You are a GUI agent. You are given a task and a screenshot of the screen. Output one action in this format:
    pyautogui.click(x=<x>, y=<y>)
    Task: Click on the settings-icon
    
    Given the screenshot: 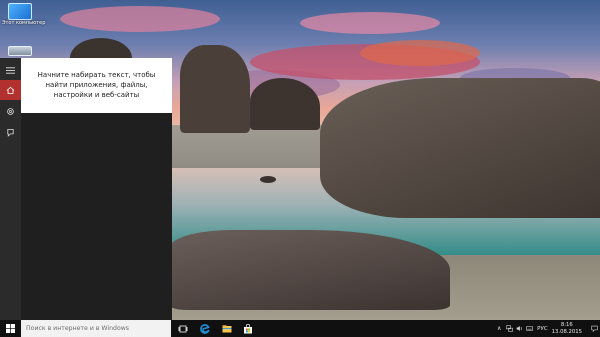 What is the action you would take?
    pyautogui.click(x=10, y=111)
    